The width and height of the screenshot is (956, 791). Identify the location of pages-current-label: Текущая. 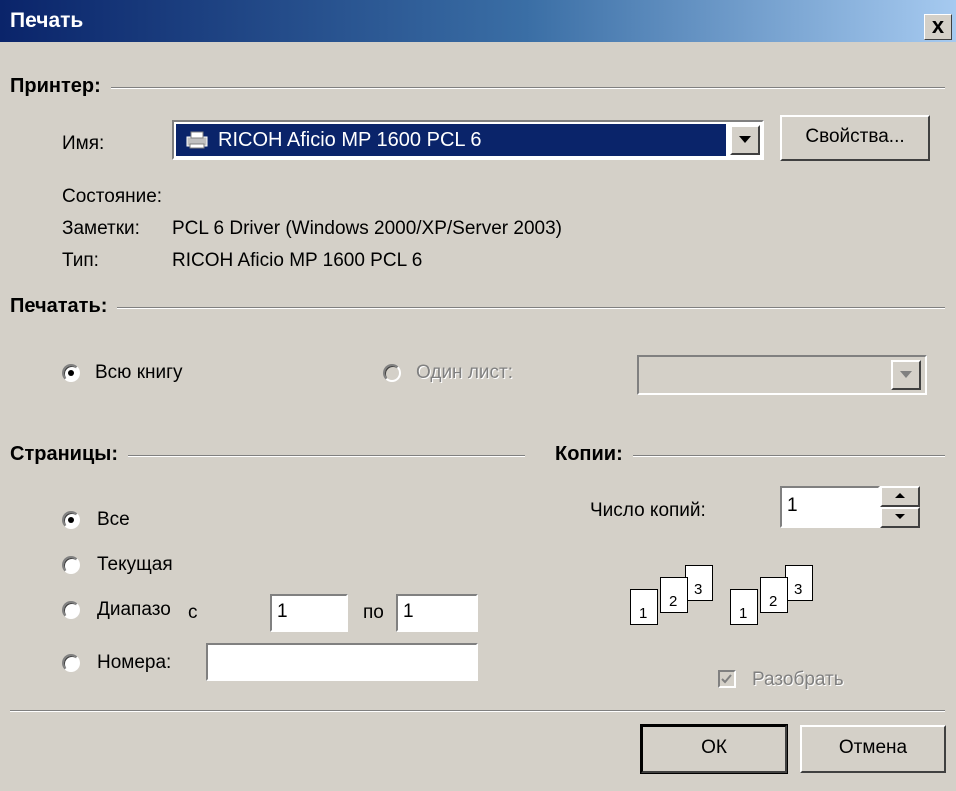
(135, 565).